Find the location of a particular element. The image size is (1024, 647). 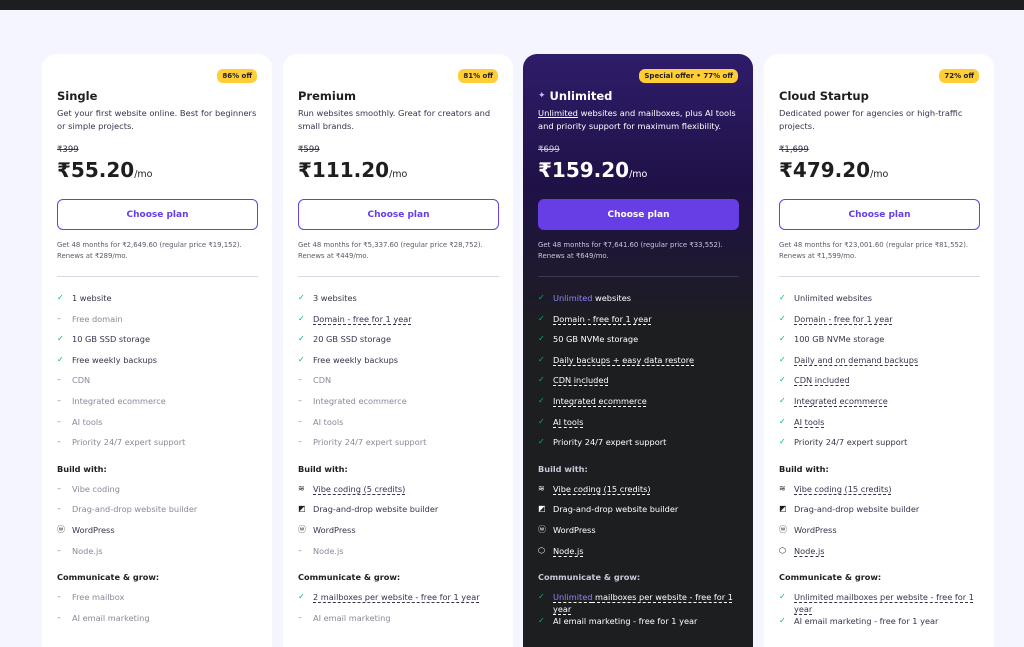

old-price: ₹699 is located at coordinates (549, 150).